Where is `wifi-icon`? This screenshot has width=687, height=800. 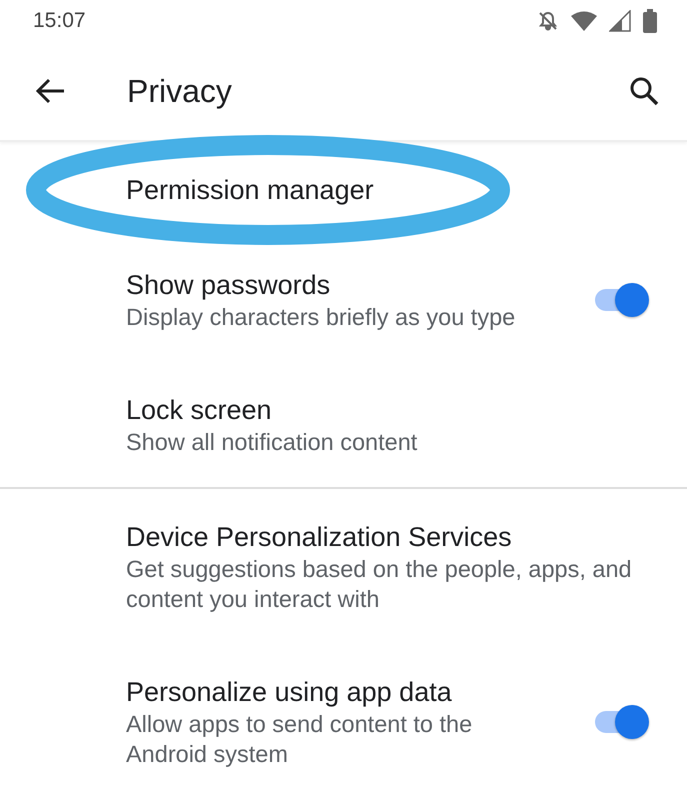
wifi-icon is located at coordinates (584, 21).